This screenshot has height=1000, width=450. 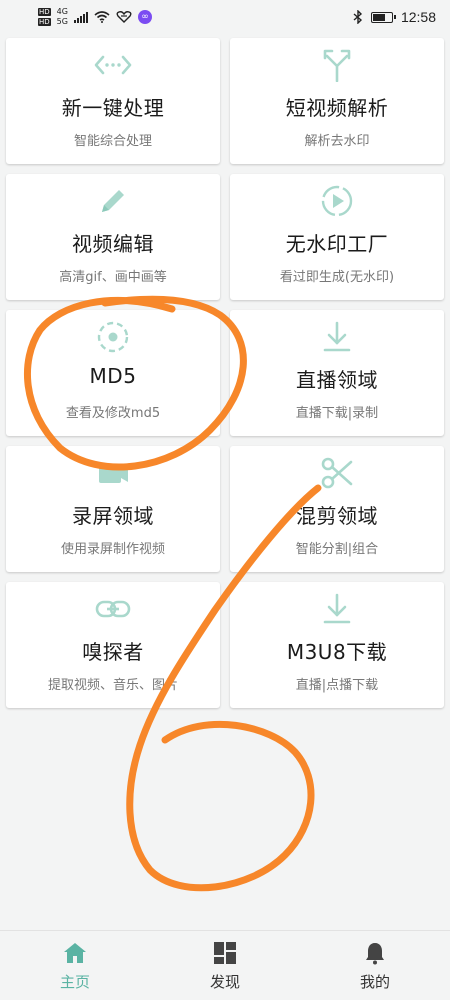 What do you see at coordinates (337, 201) in the screenshot?
I see `play-circle-icon` at bounding box center [337, 201].